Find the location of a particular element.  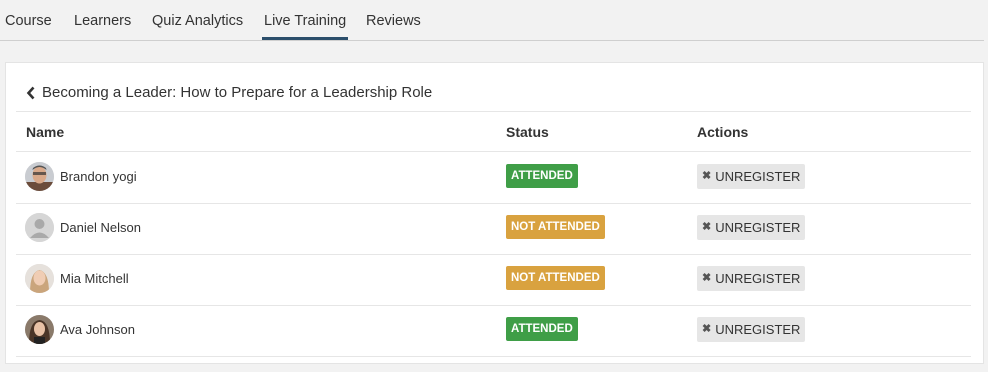

tab-reviews: Reviews is located at coordinates (393, 21).